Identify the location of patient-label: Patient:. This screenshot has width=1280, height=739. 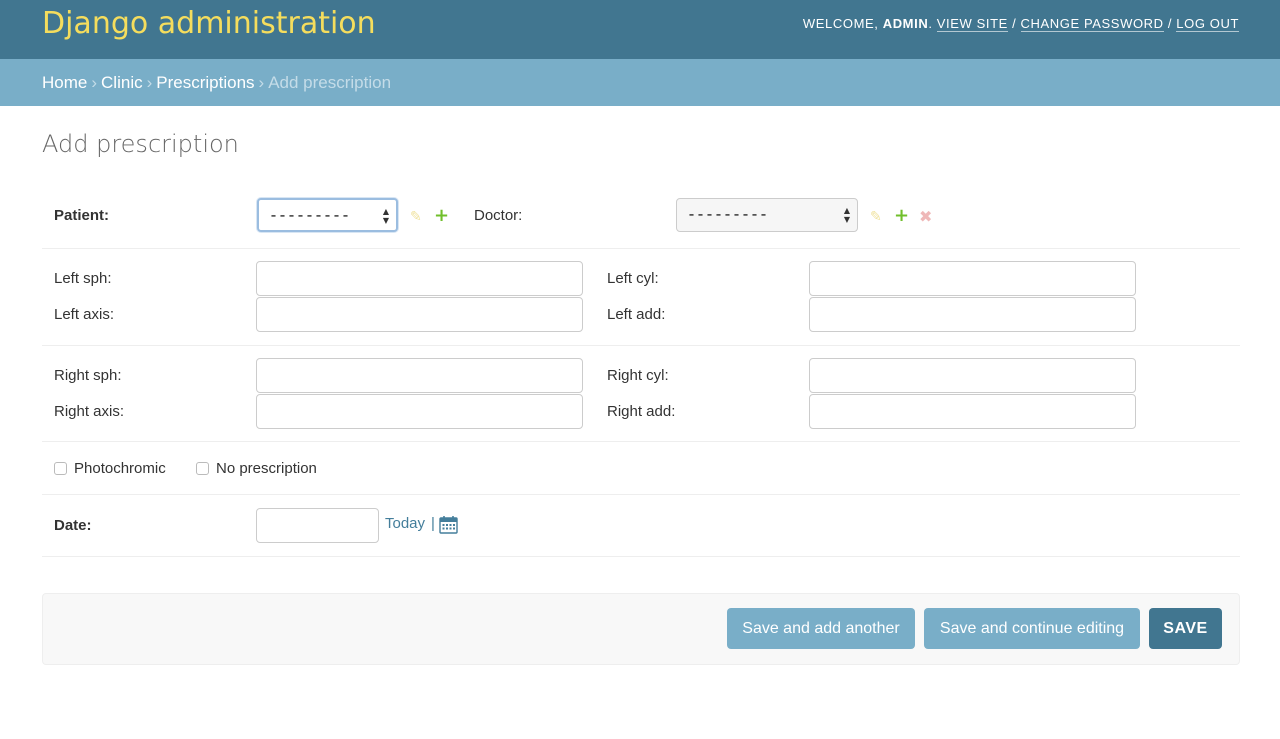
(82, 215).